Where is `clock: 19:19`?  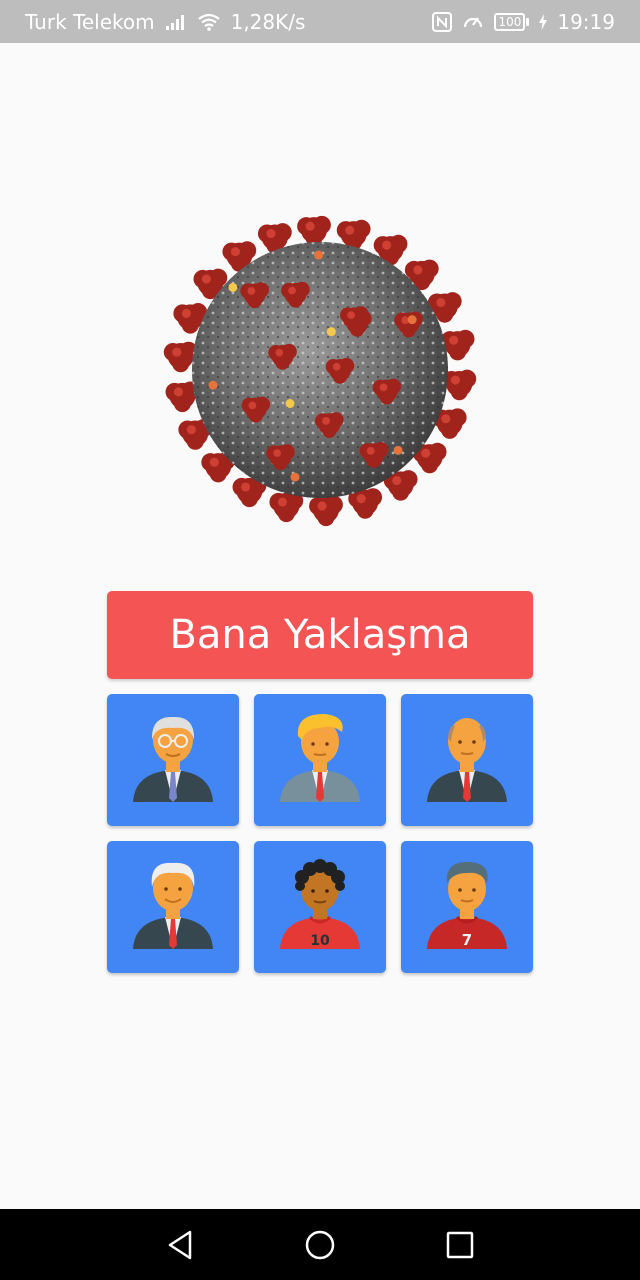
clock: 19:19 is located at coordinates (586, 21).